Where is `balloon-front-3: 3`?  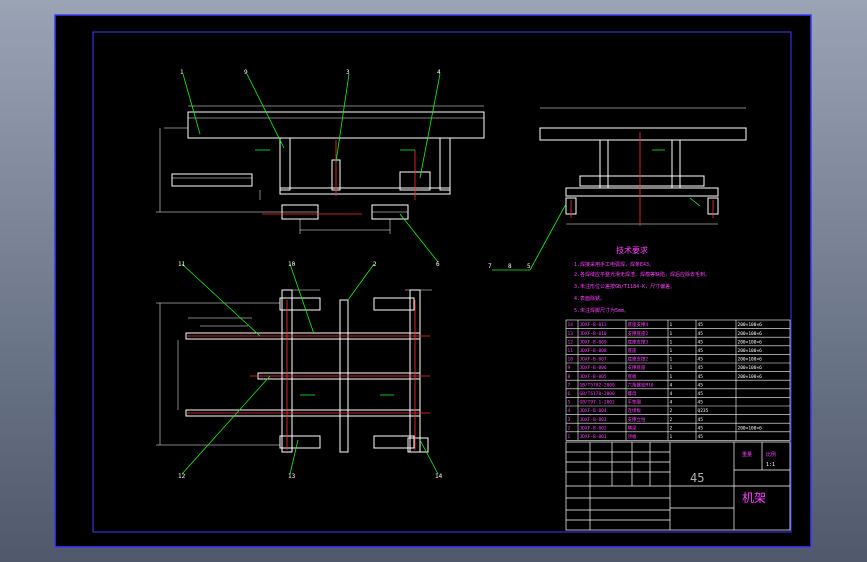 balloon-front-3: 3 is located at coordinates (348, 72).